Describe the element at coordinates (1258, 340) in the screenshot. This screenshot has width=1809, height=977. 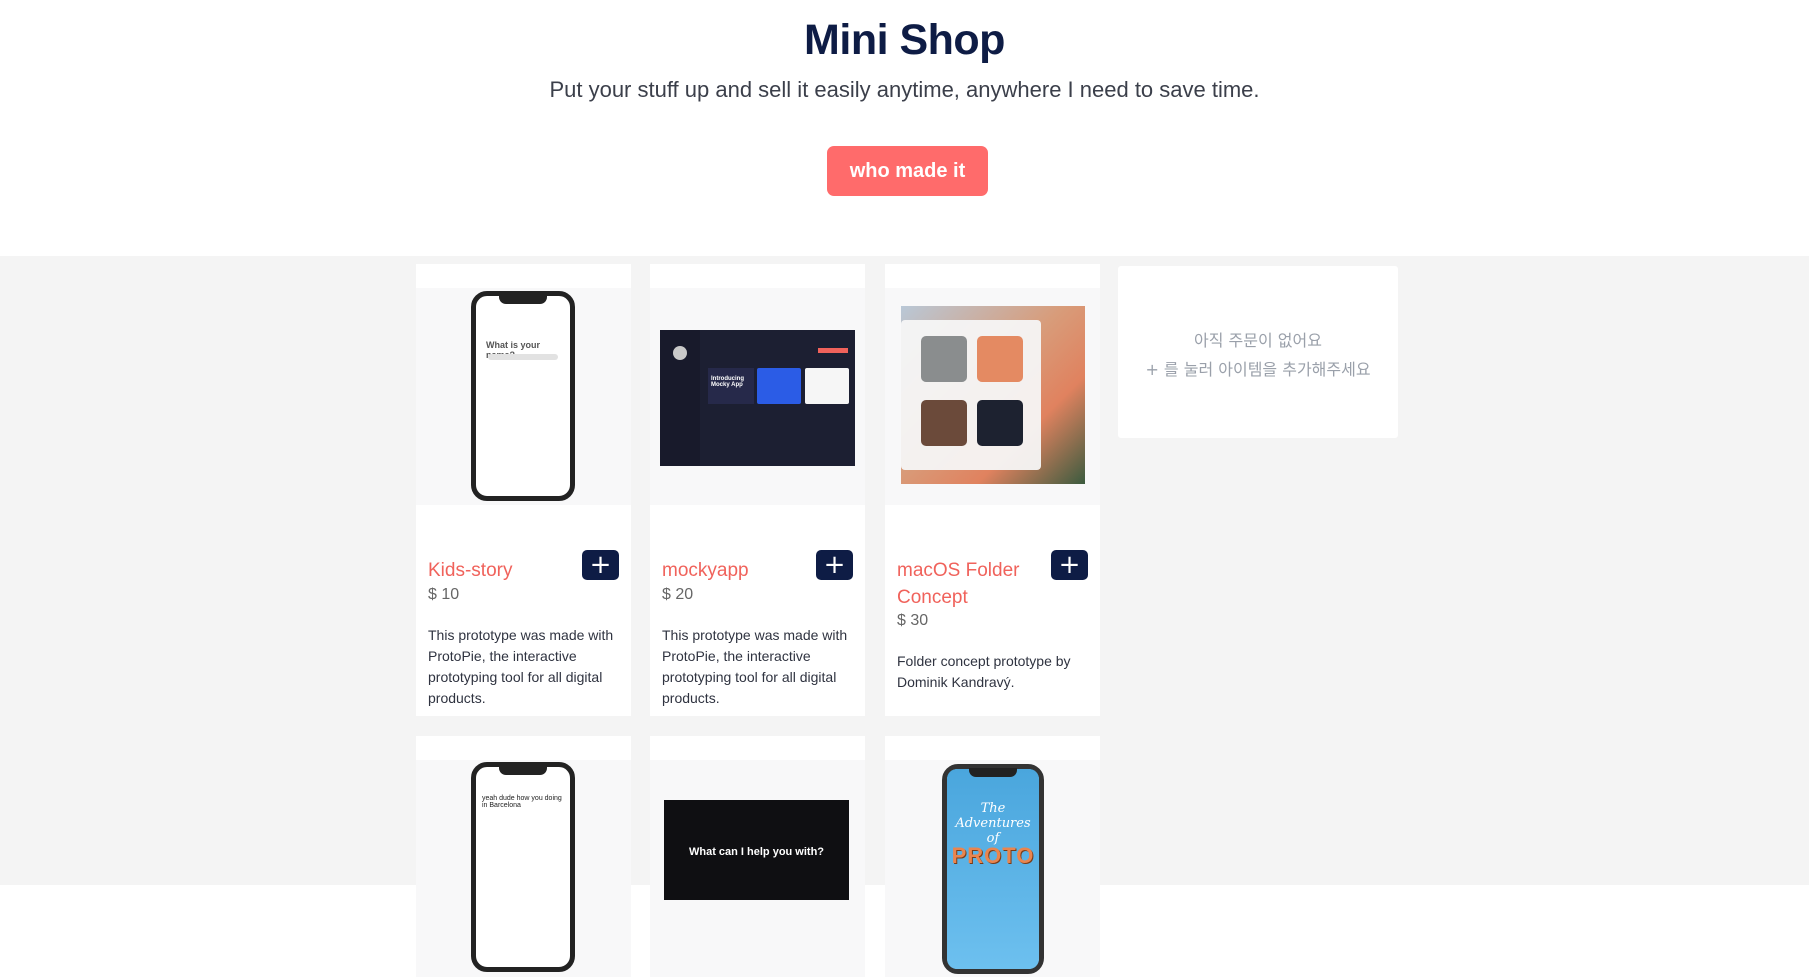
I see `cart-empty-line1: 아직 주문이 없어요` at that location.